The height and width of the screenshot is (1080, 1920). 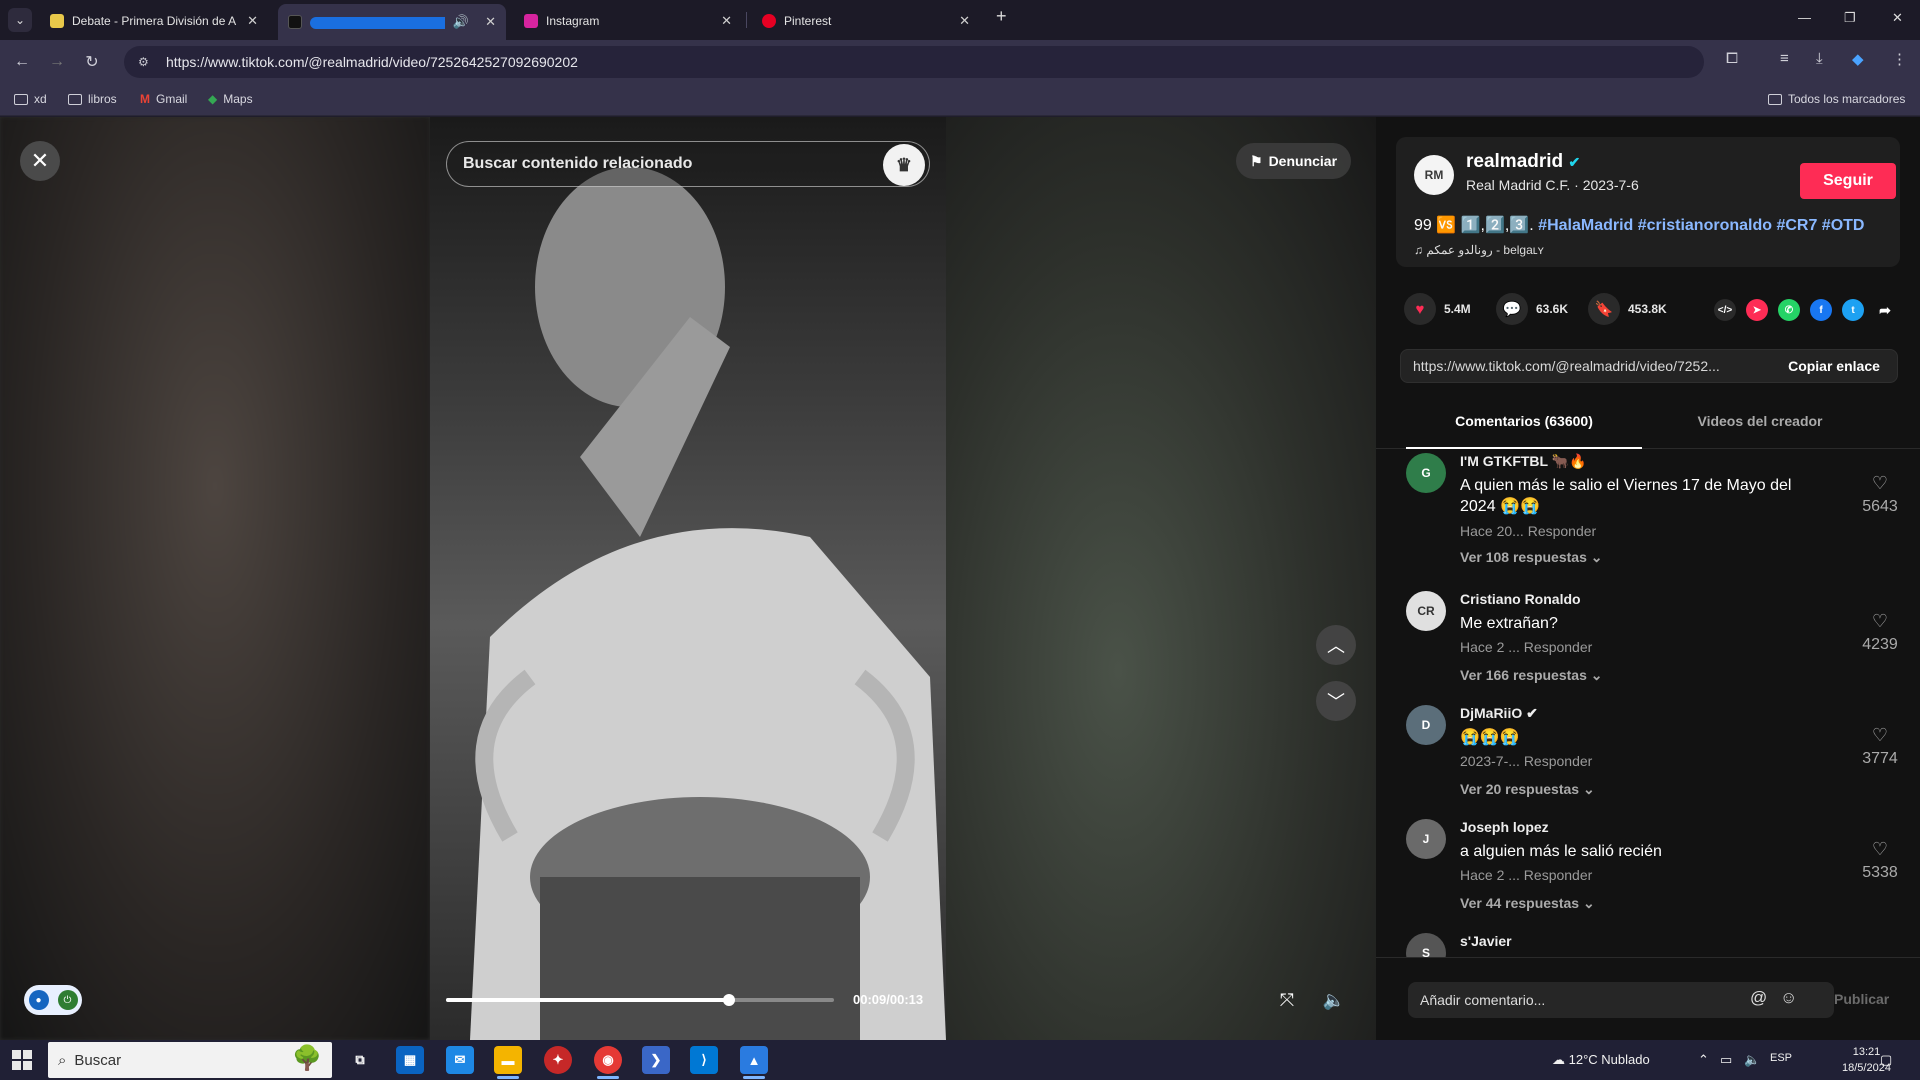 What do you see at coordinates (1479, 250) in the screenshot?
I see `music-link: ♫ رونالدو عمکم - belgaʟʏ` at bounding box center [1479, 250].